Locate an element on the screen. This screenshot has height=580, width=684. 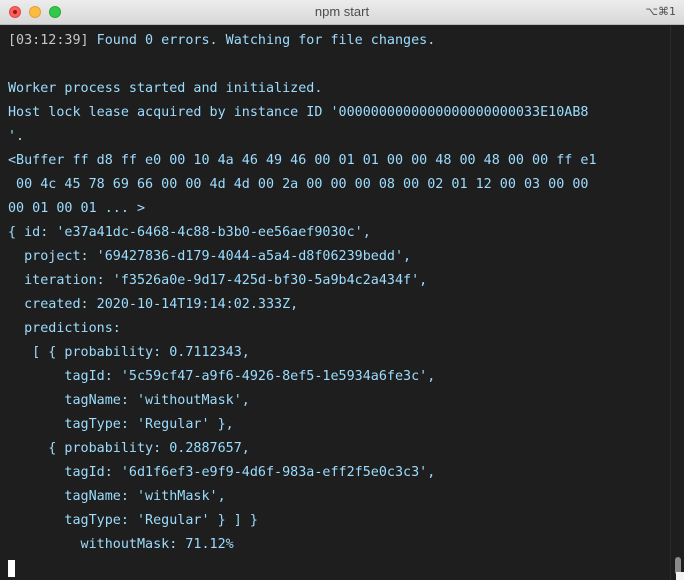
terminal-line: Worker process started and initialized. is located at coordinates (165, 88).